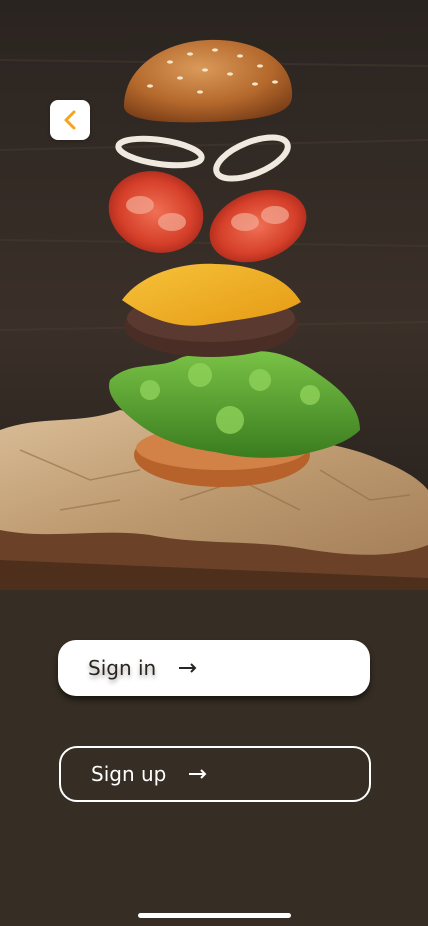 This screenshot has width=428, height=926. Describe the element at coordinates (122, 668) in the screenshot. I see `sign-in-label: Sign in` at that location.